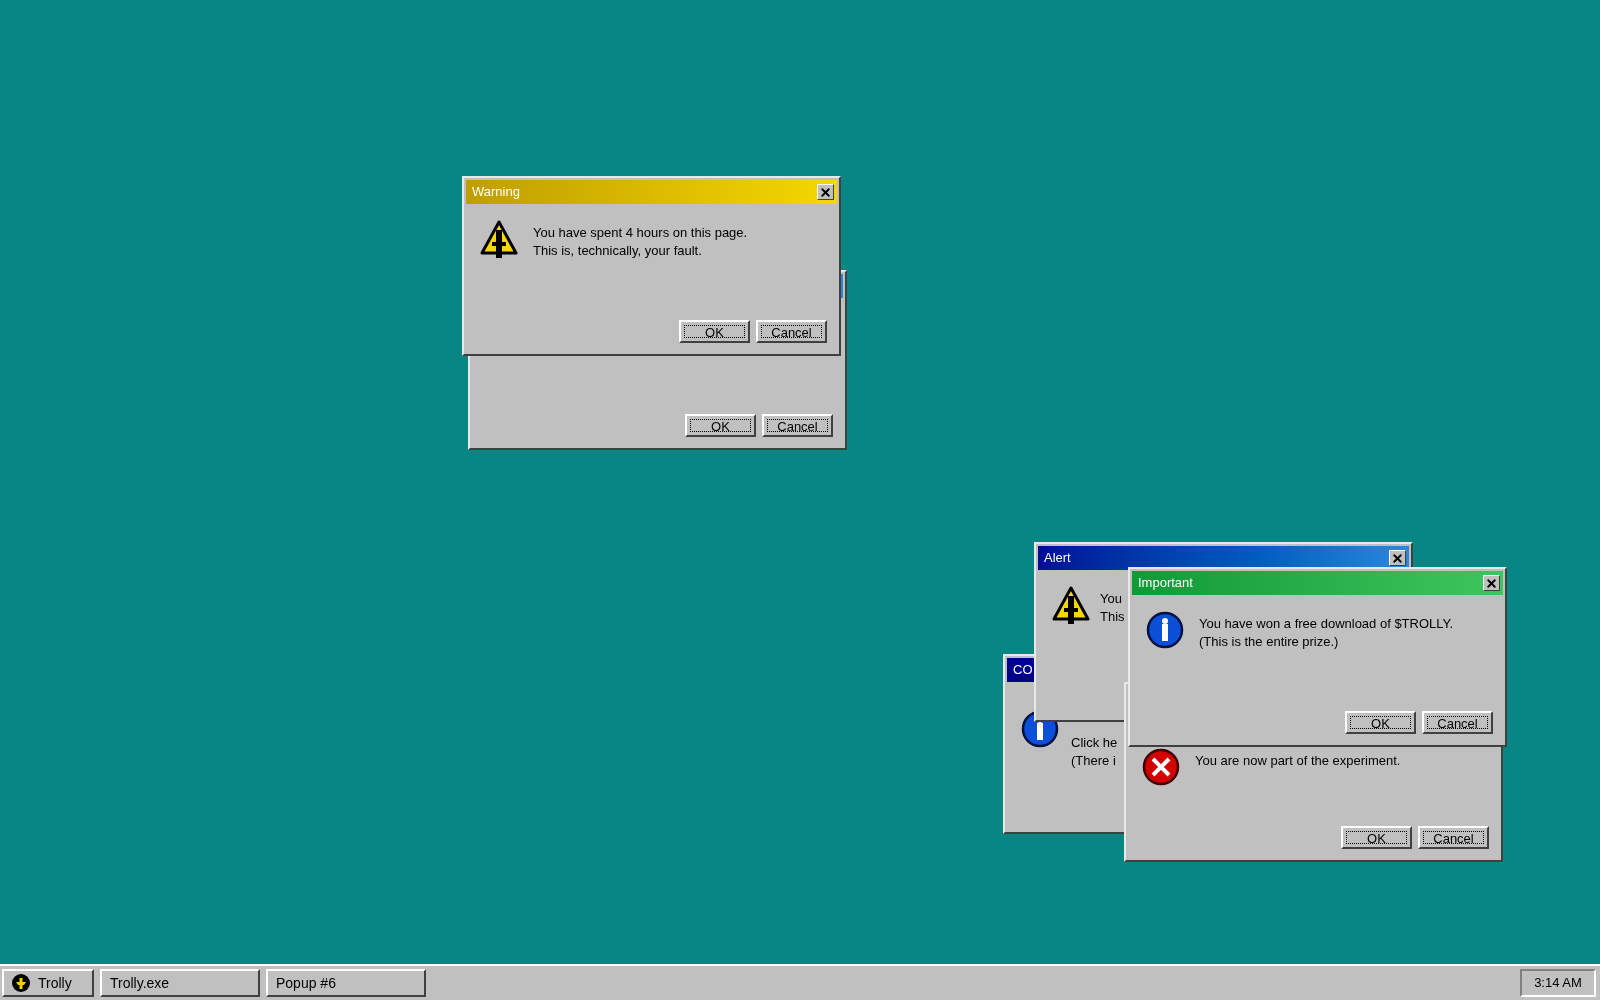  I want to click on message-text: Click he, so click(1094, 743).